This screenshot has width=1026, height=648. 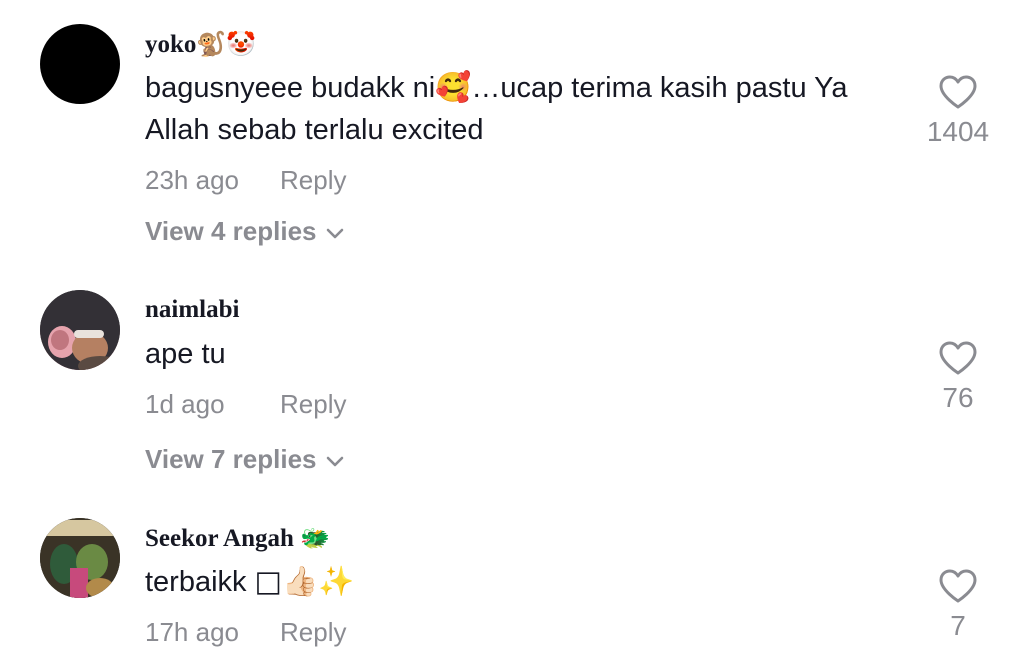 I want to click on username-emoji: 🐒🤡, so click(x=226, y=44).